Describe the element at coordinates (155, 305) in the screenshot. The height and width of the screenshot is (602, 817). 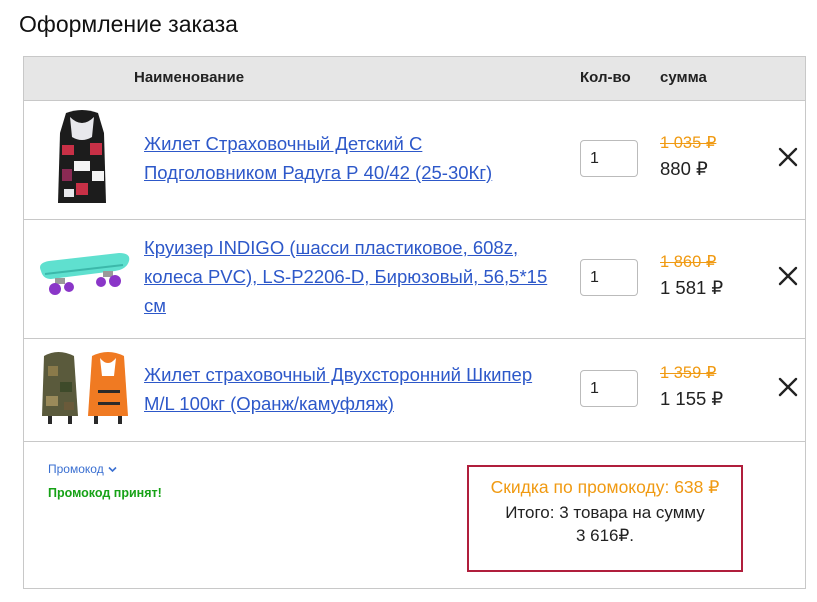
I see `product-name-line: см` at that location.